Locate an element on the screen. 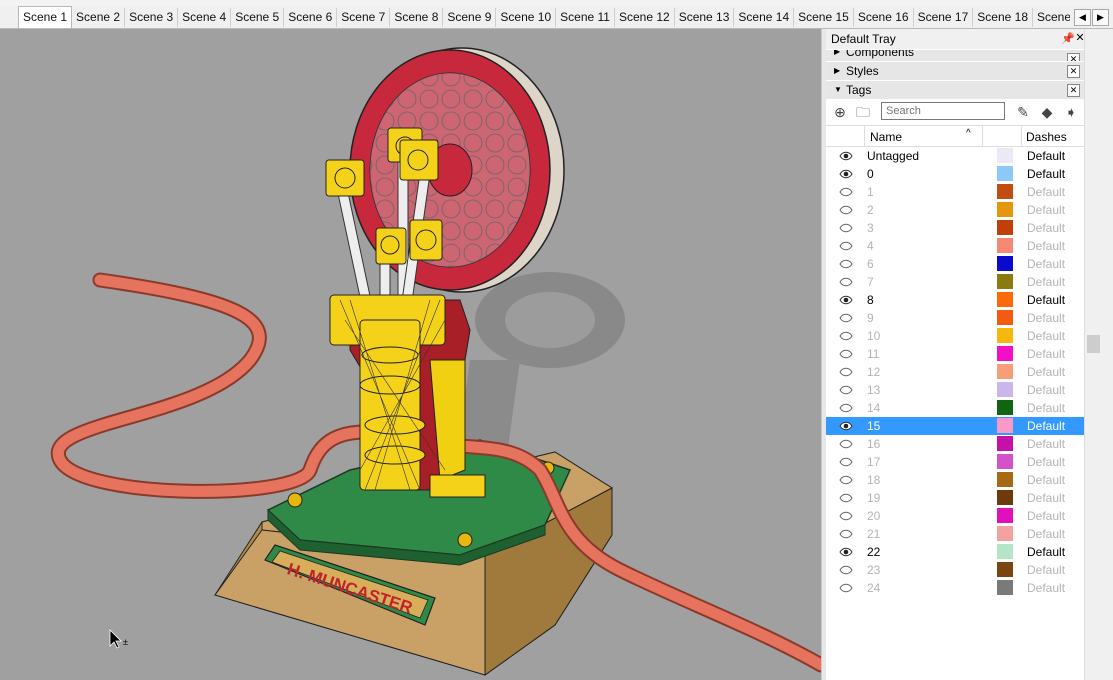 The width and height of the screenshot is (1113, 680). tag-row: 14 Default is located at coordinates (955, 408).